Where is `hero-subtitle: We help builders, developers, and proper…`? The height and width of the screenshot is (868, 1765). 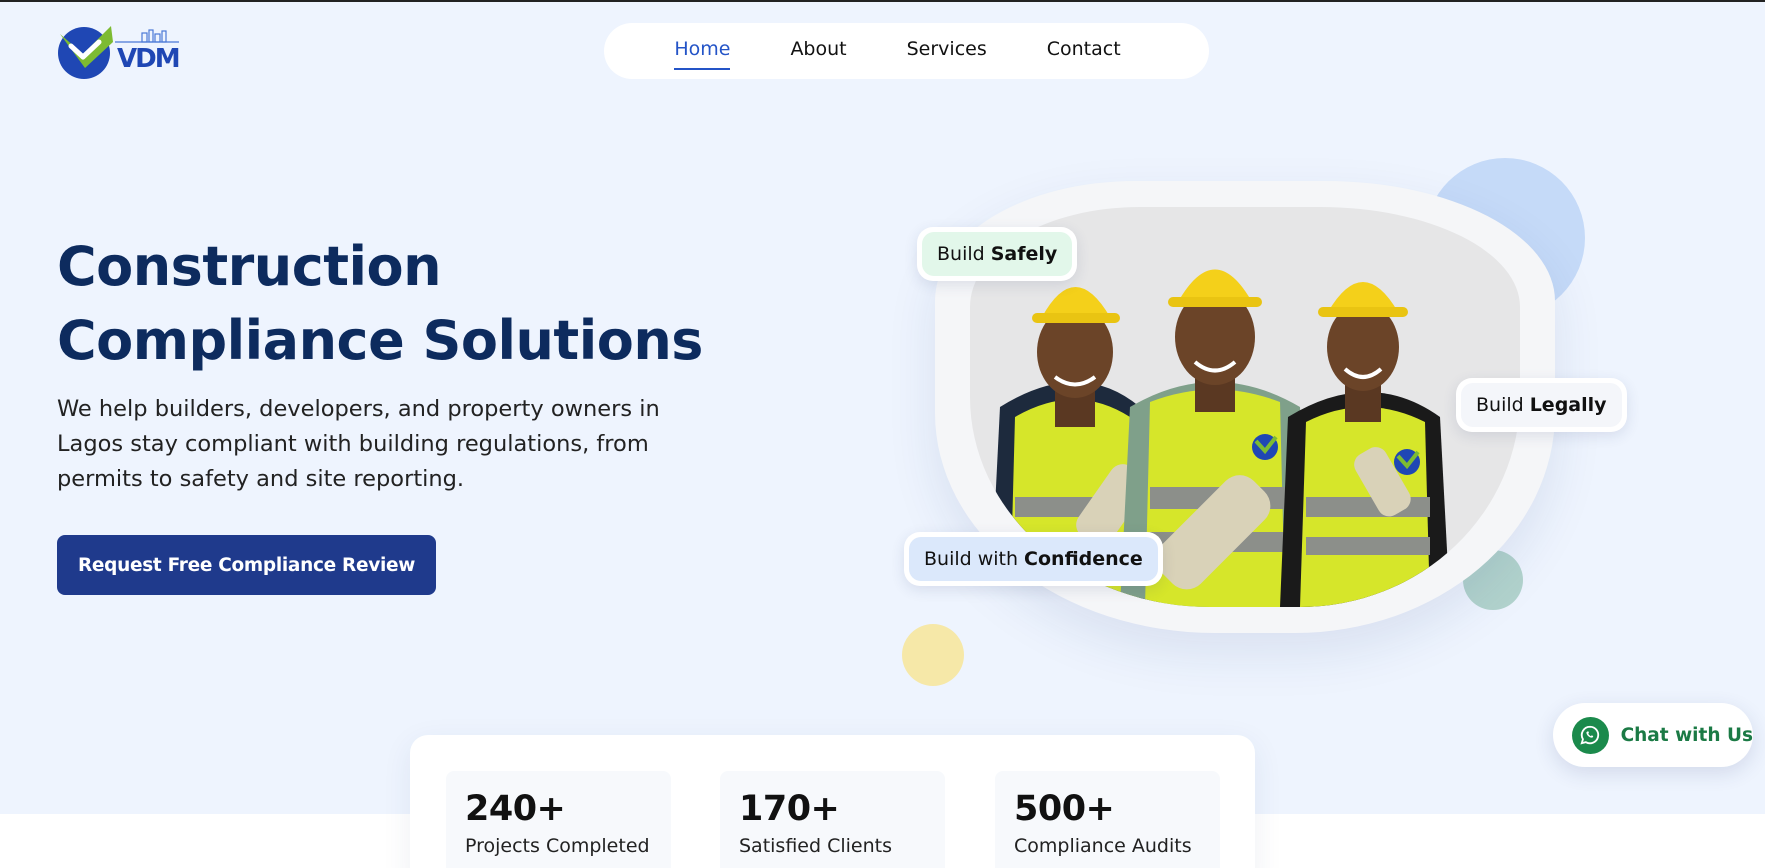
hero-subtitle: We help builders, developers, and proper… is located at coordinates (358, 444).